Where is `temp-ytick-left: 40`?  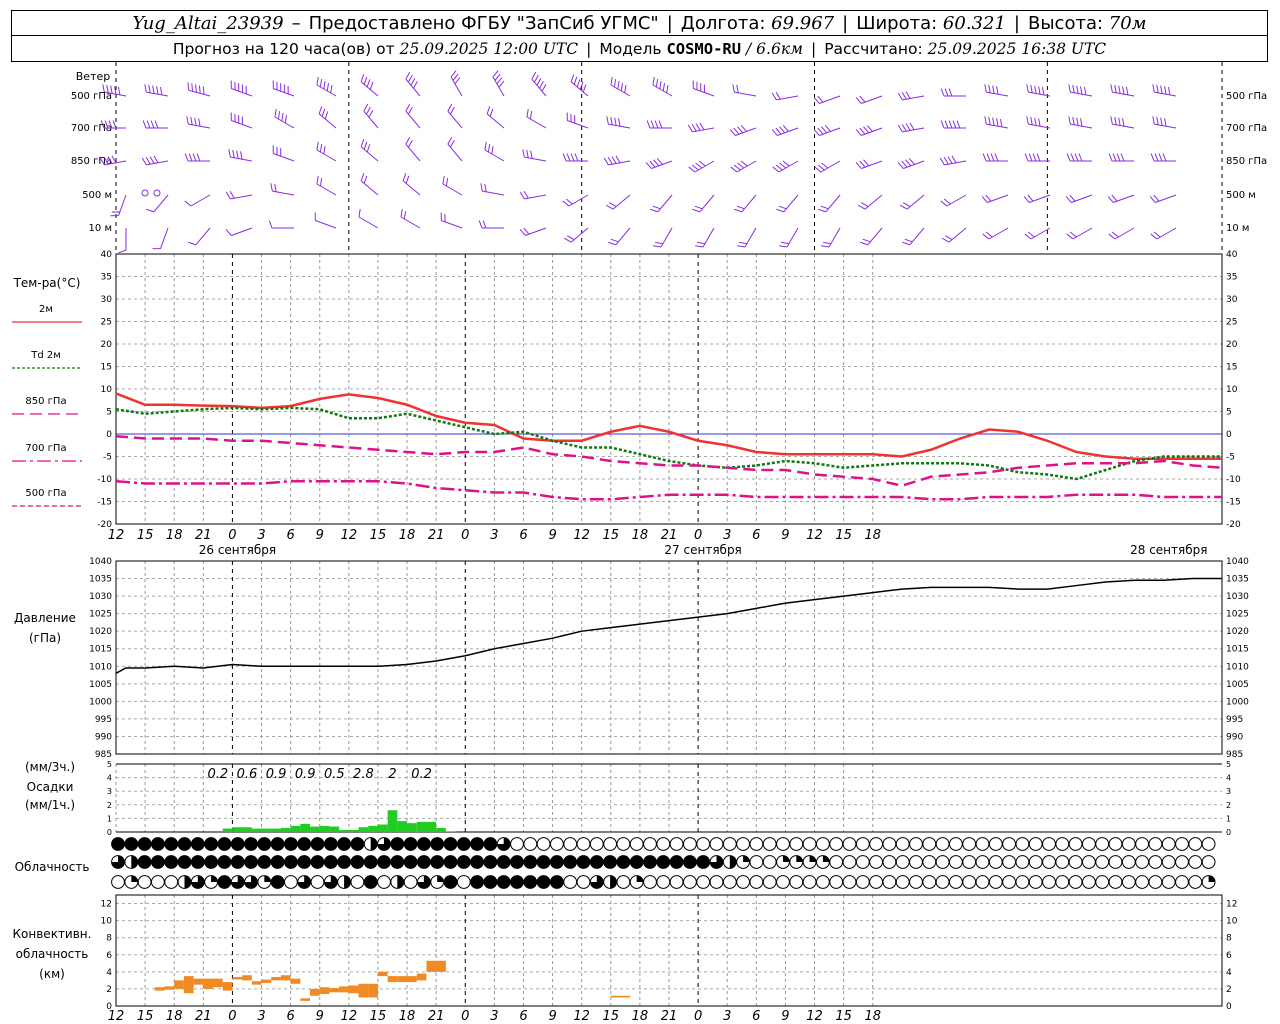
temp-ytick-left: 40 is located at coordinates (107, 255).